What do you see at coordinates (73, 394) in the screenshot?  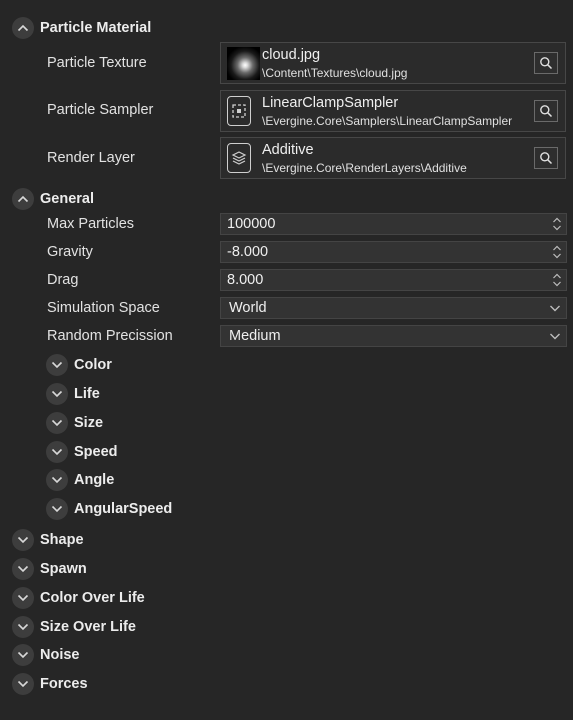 I see `subsection-life: Life` at bounding box center [73, 394].